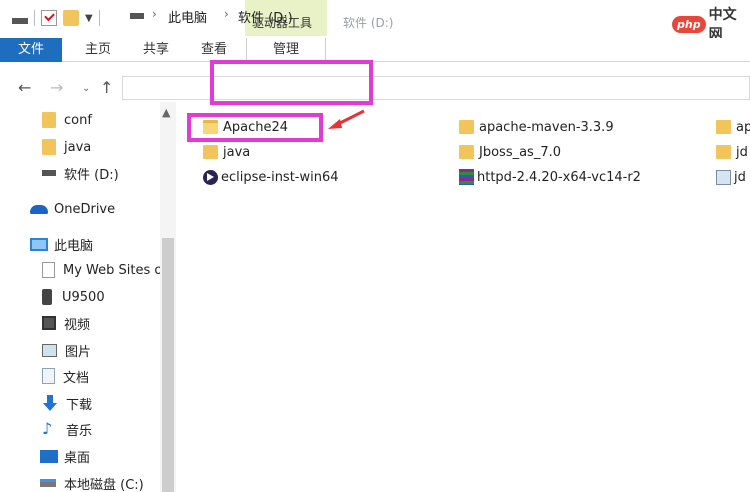 Image resolution: width=750 pixels, height=492 pixels. I want to click on quick-access-toolbar: ▼, so click(56, 18).